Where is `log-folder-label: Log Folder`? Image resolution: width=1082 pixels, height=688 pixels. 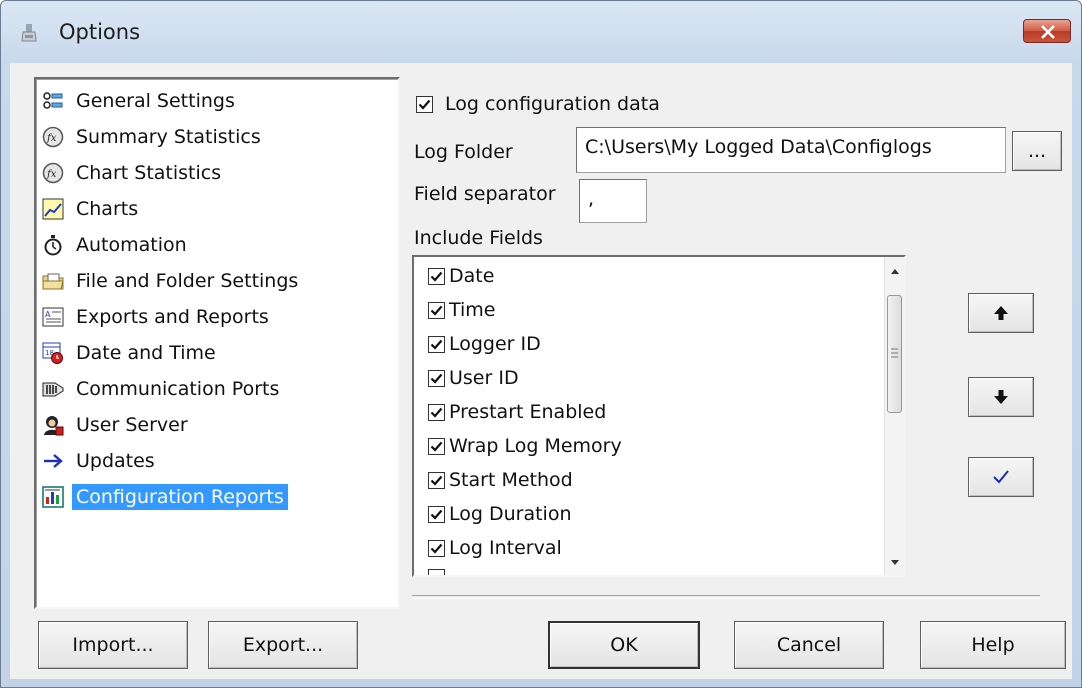 log-folder-label: Log Folder is located at coordinates (463, 152).